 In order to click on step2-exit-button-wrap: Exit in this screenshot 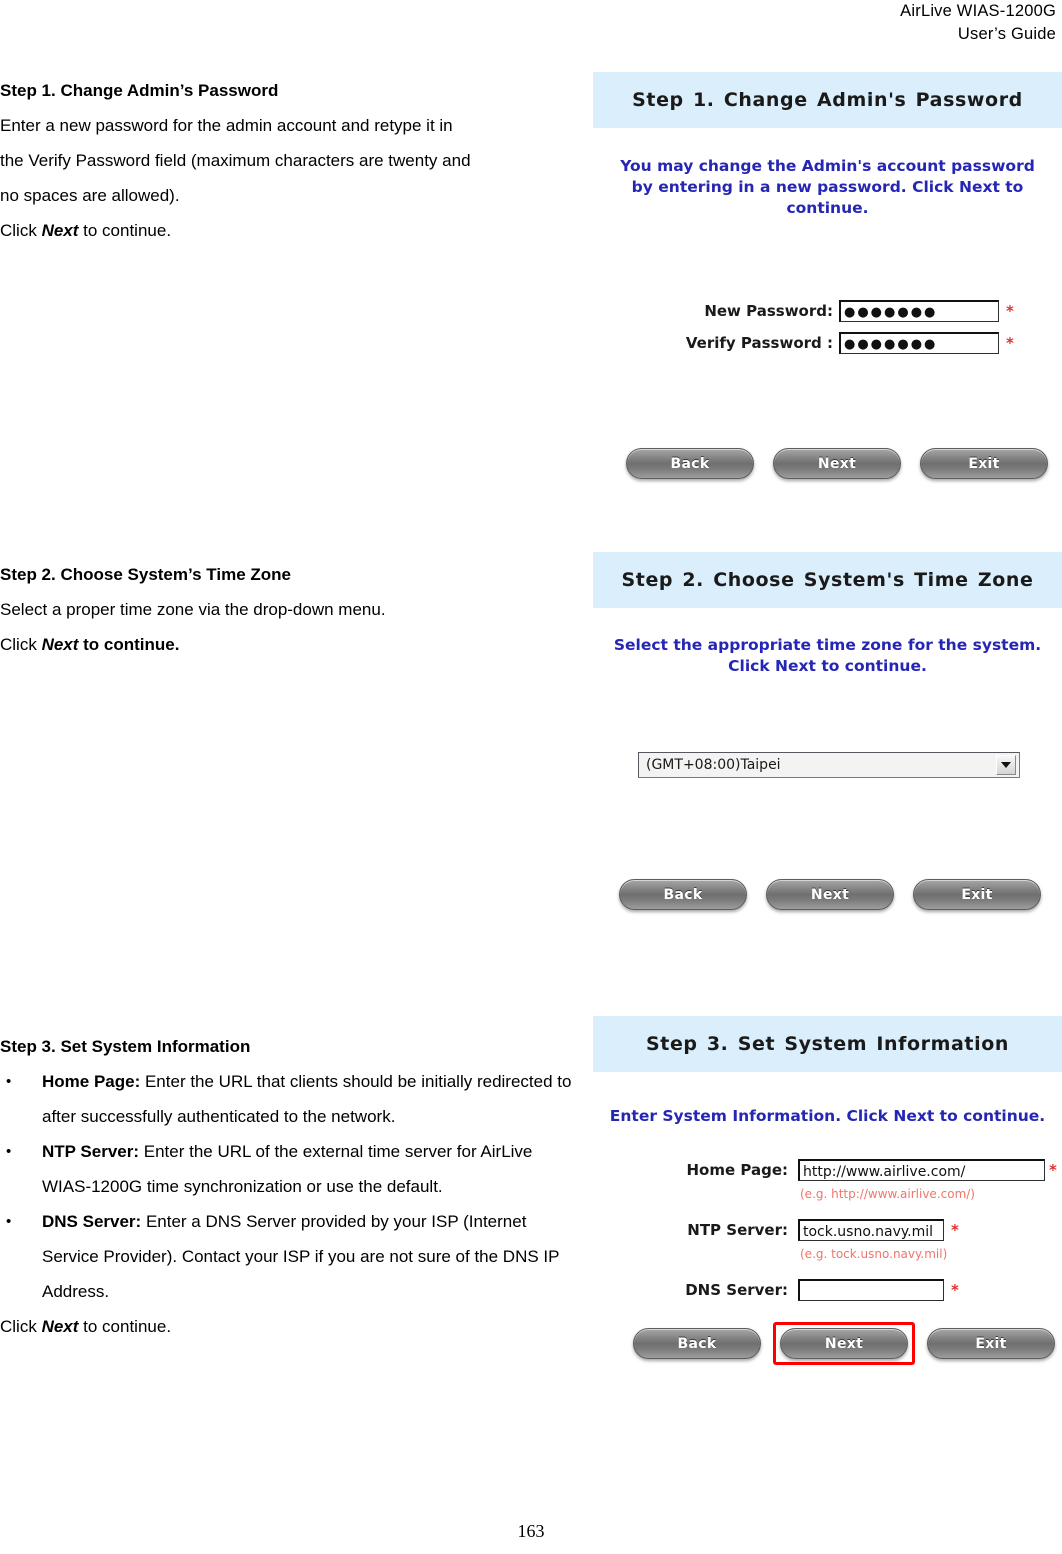, I will do `click(977, 894)`.